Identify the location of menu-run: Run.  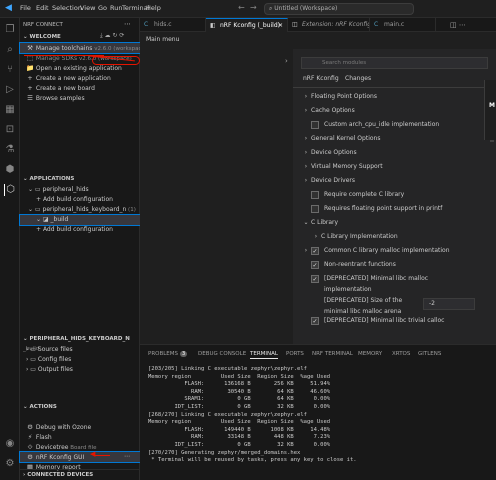
(116, 8).